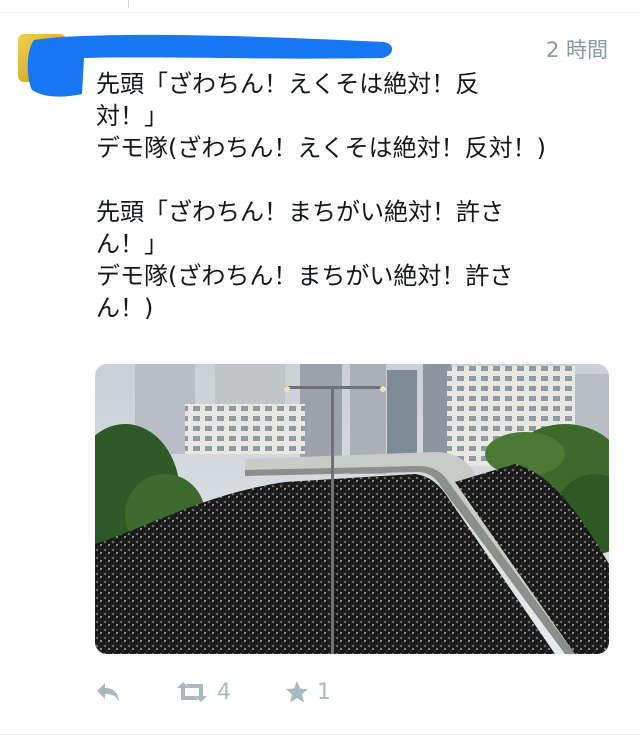  I want to click on reply-button, so click(108, 692).